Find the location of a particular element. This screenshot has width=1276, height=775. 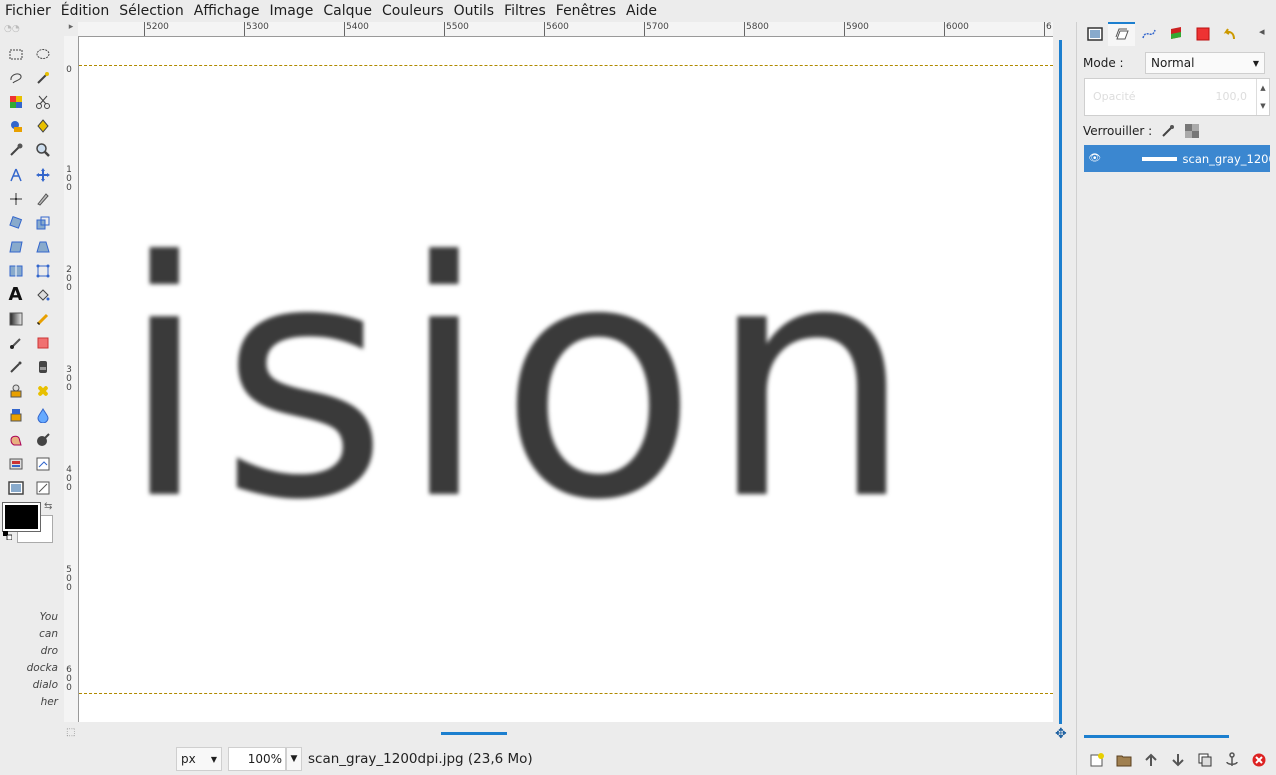

new-group-icon is located at coordinates (1123, 760).